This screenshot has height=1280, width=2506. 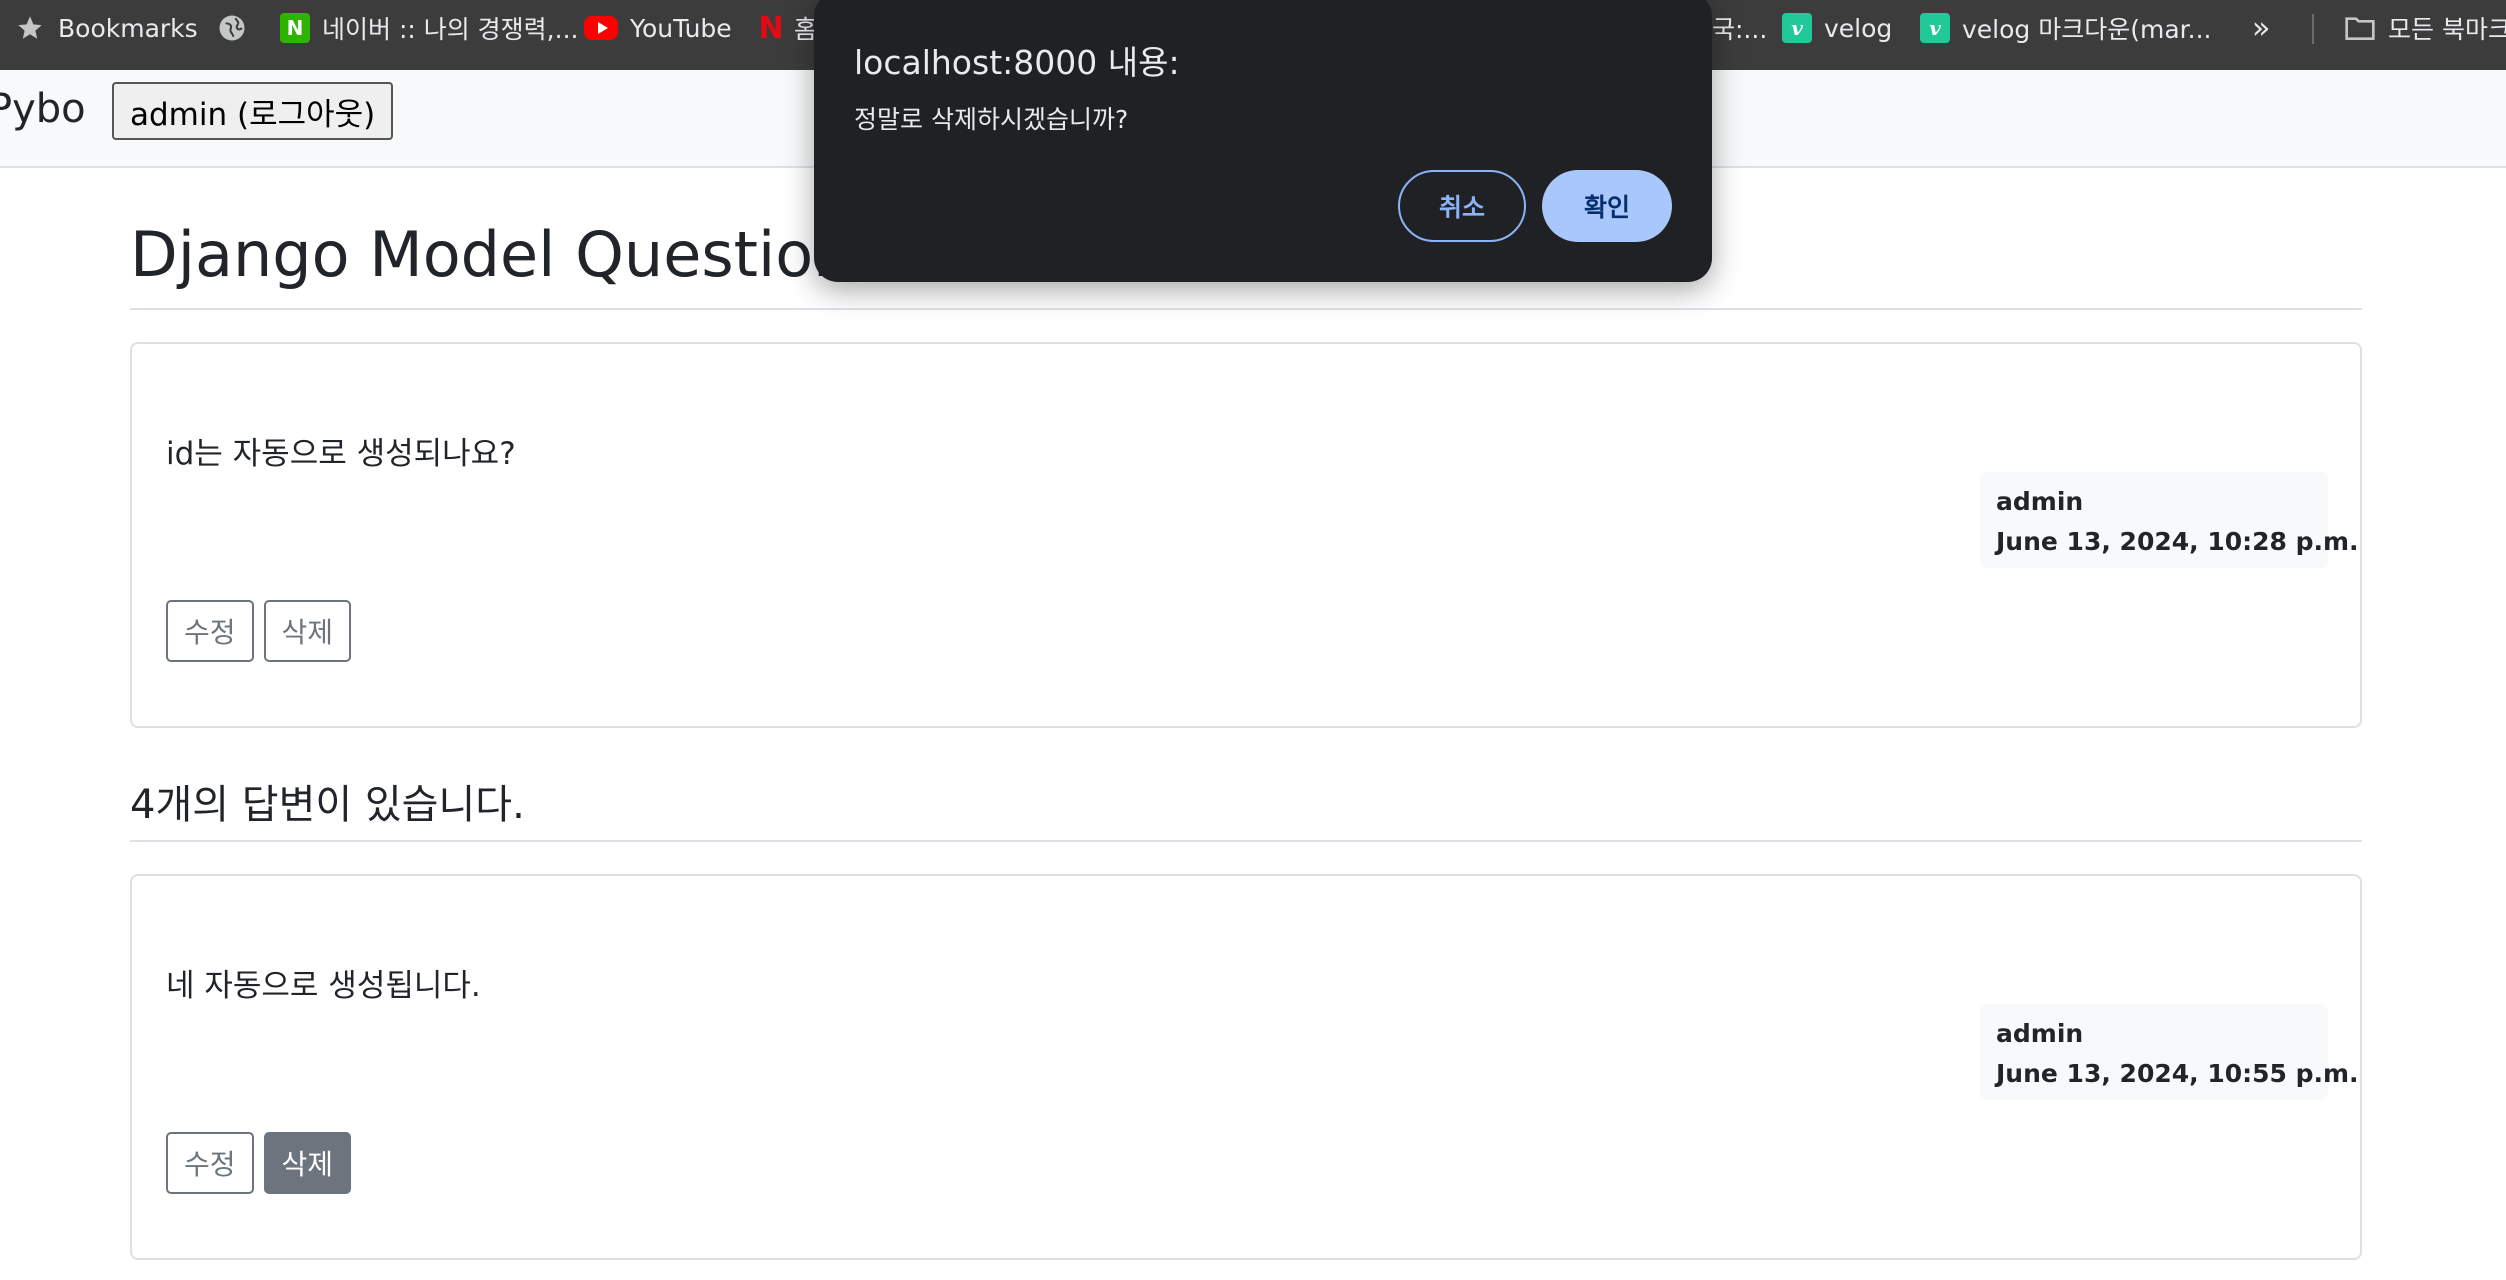 What do you see at coordinates (1607, 206) in the screenshot?
I see `confirm-button: 확인` at bounding box center [1607, 206].